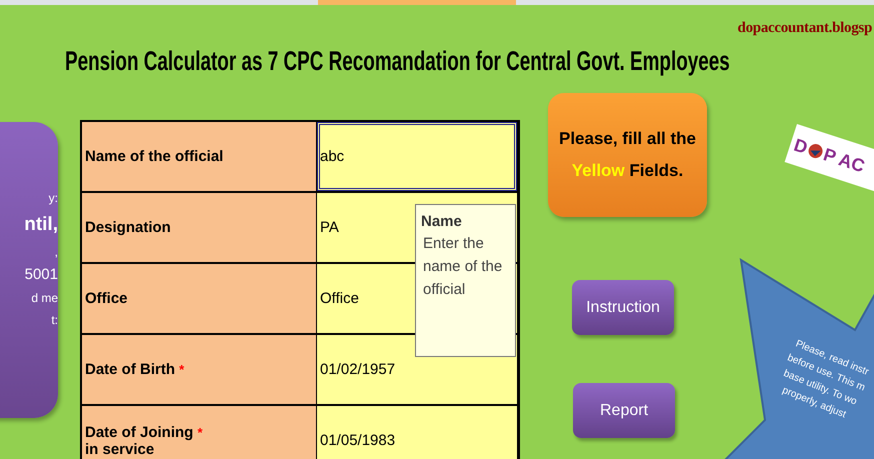 Image resolution: width=874 pixels, height=459 pixels. What do you see at coordinates (463, 267) in the screenshot?
I see `comment-text: Enter the name of the official` at bounding box center [463, 267].